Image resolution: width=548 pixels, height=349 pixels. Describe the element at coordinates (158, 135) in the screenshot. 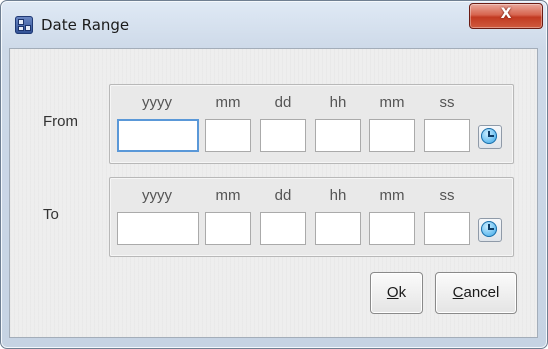

I see `from-year-input` at that location.